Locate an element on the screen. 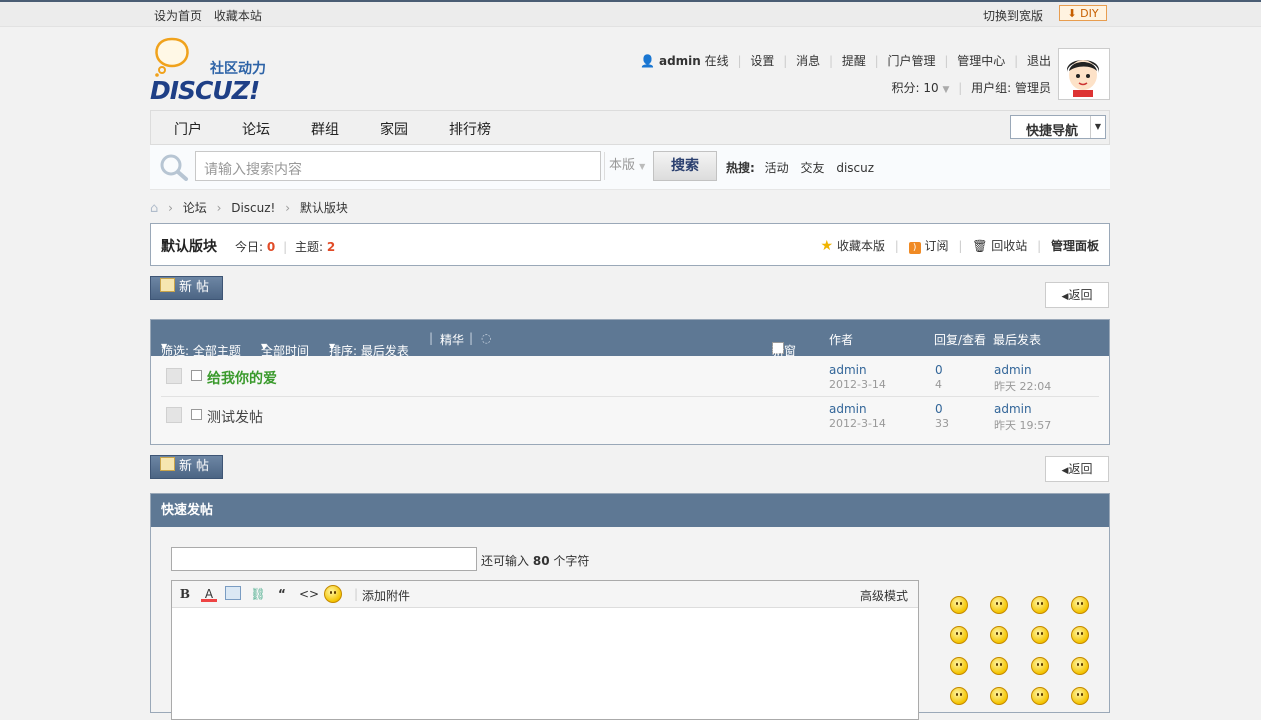  nav-forum: 论坛 is located at coordinates (256, 129).